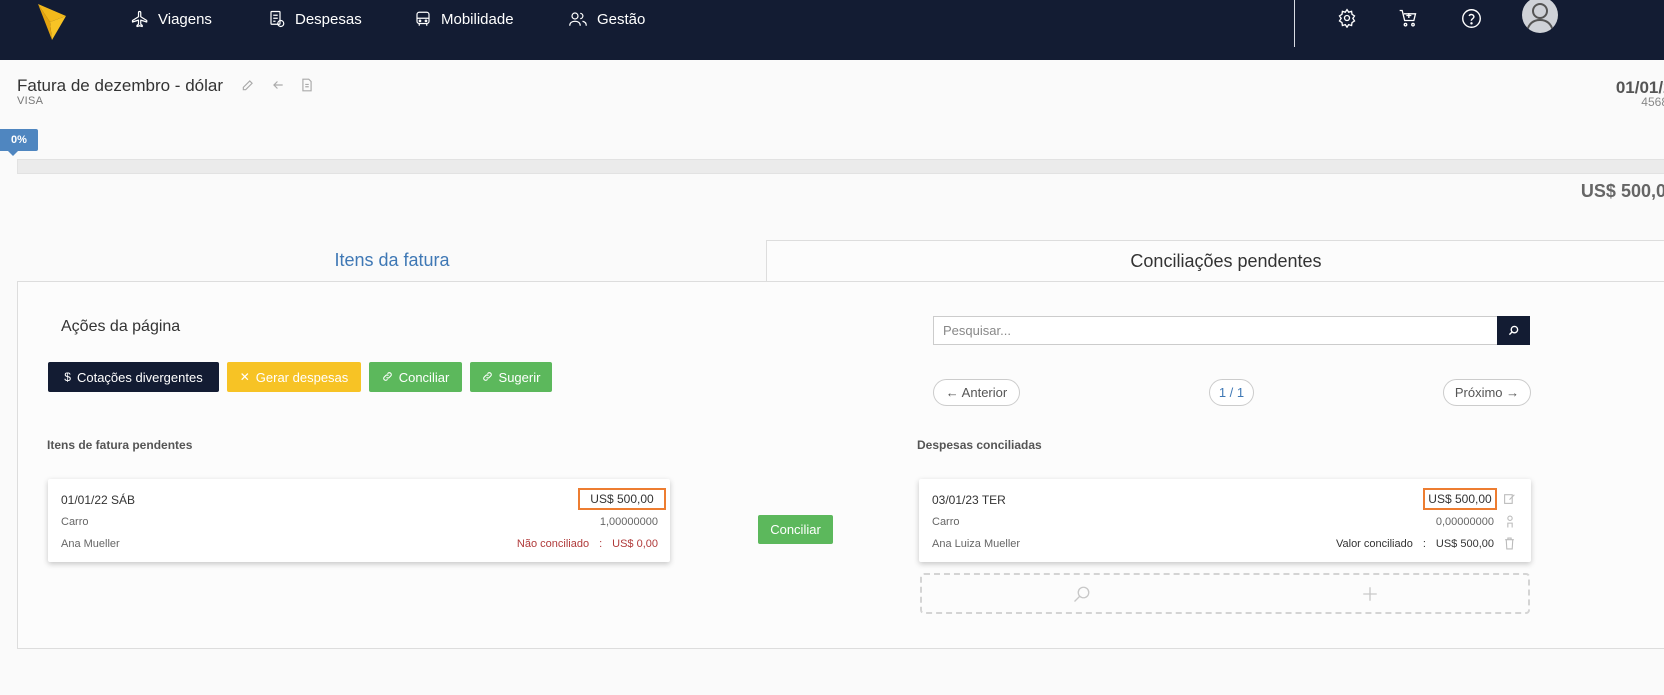 This screenshot has width=1664, height=695. I want to click on reconciled-expense-category: Carro, so click(946, 522).